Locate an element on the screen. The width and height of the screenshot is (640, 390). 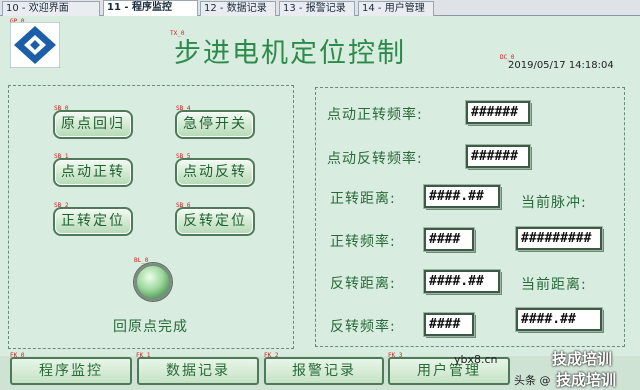
reverse-freq-field: #### is located at coordinates (449, 324).